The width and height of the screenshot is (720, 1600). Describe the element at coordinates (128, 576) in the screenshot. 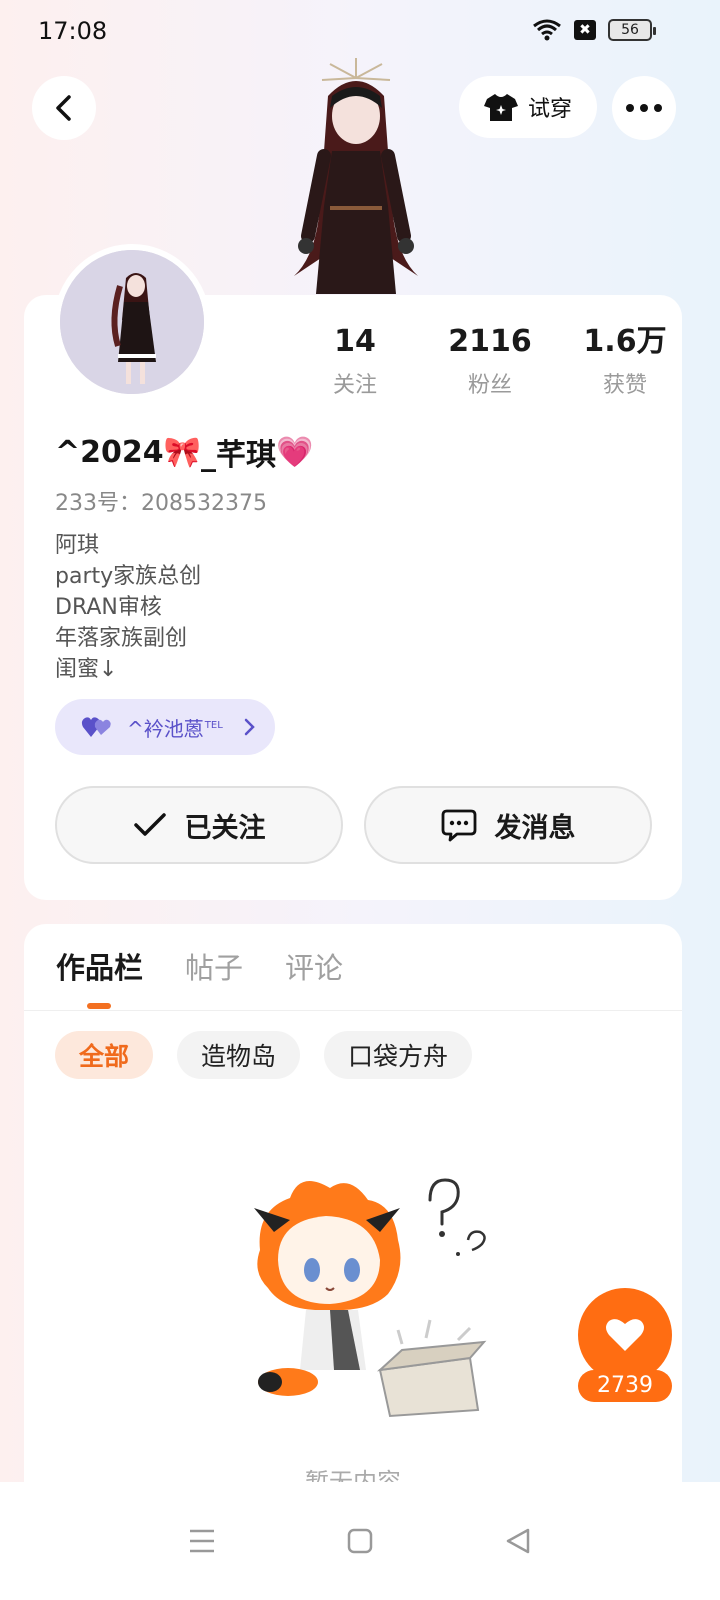

I see `bio-line: party家族总创` at that location.